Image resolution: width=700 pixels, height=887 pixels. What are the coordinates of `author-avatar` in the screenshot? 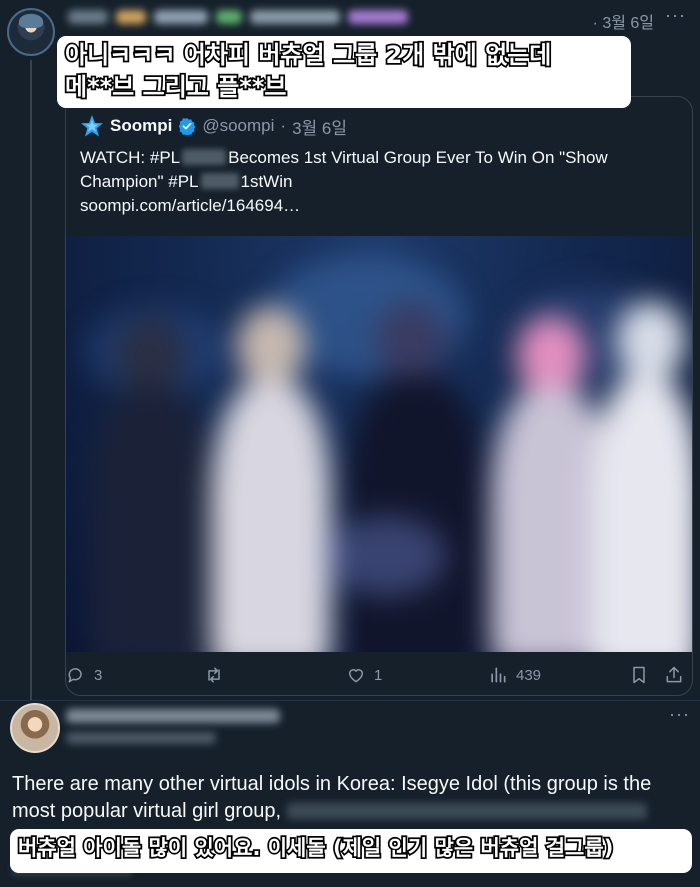 It's located at (31, 32).